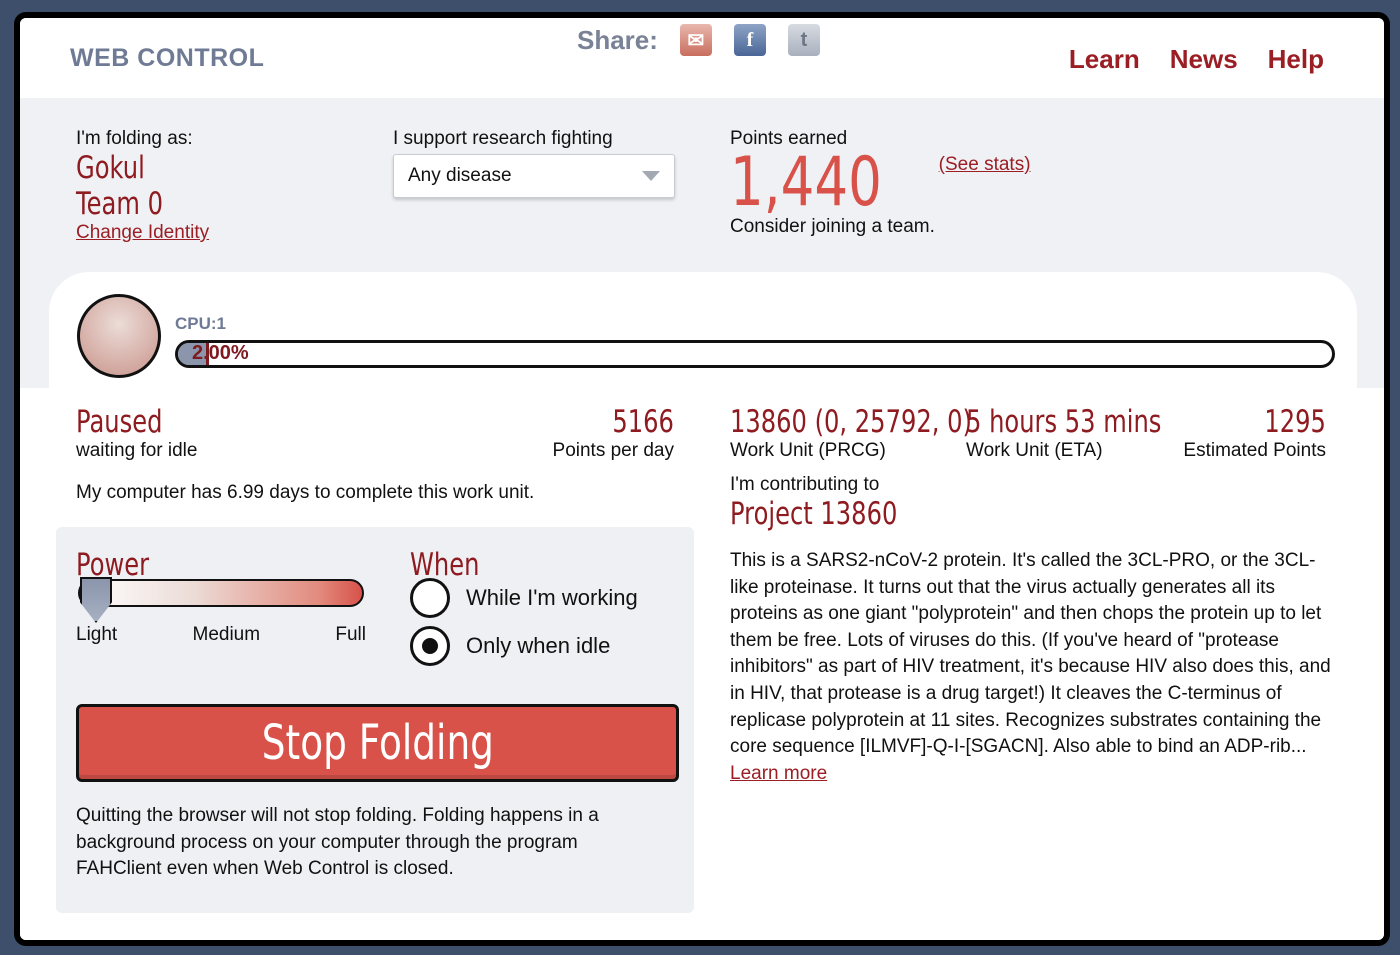 This screenshot has height=955, width=1400. Describe the element at coordinates (134, 138) in the screenshot. I see `identity-label: I'm folding as:` at that location.